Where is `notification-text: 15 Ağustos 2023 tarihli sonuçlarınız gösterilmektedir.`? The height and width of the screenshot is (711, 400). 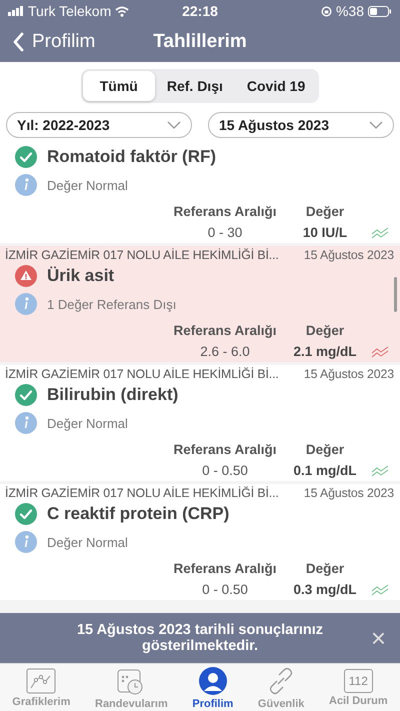 notification-text: 15 Ağustos 2023 tarihli sonuçlarınız gösterilmektedir. is located at coordinates (200, 638).